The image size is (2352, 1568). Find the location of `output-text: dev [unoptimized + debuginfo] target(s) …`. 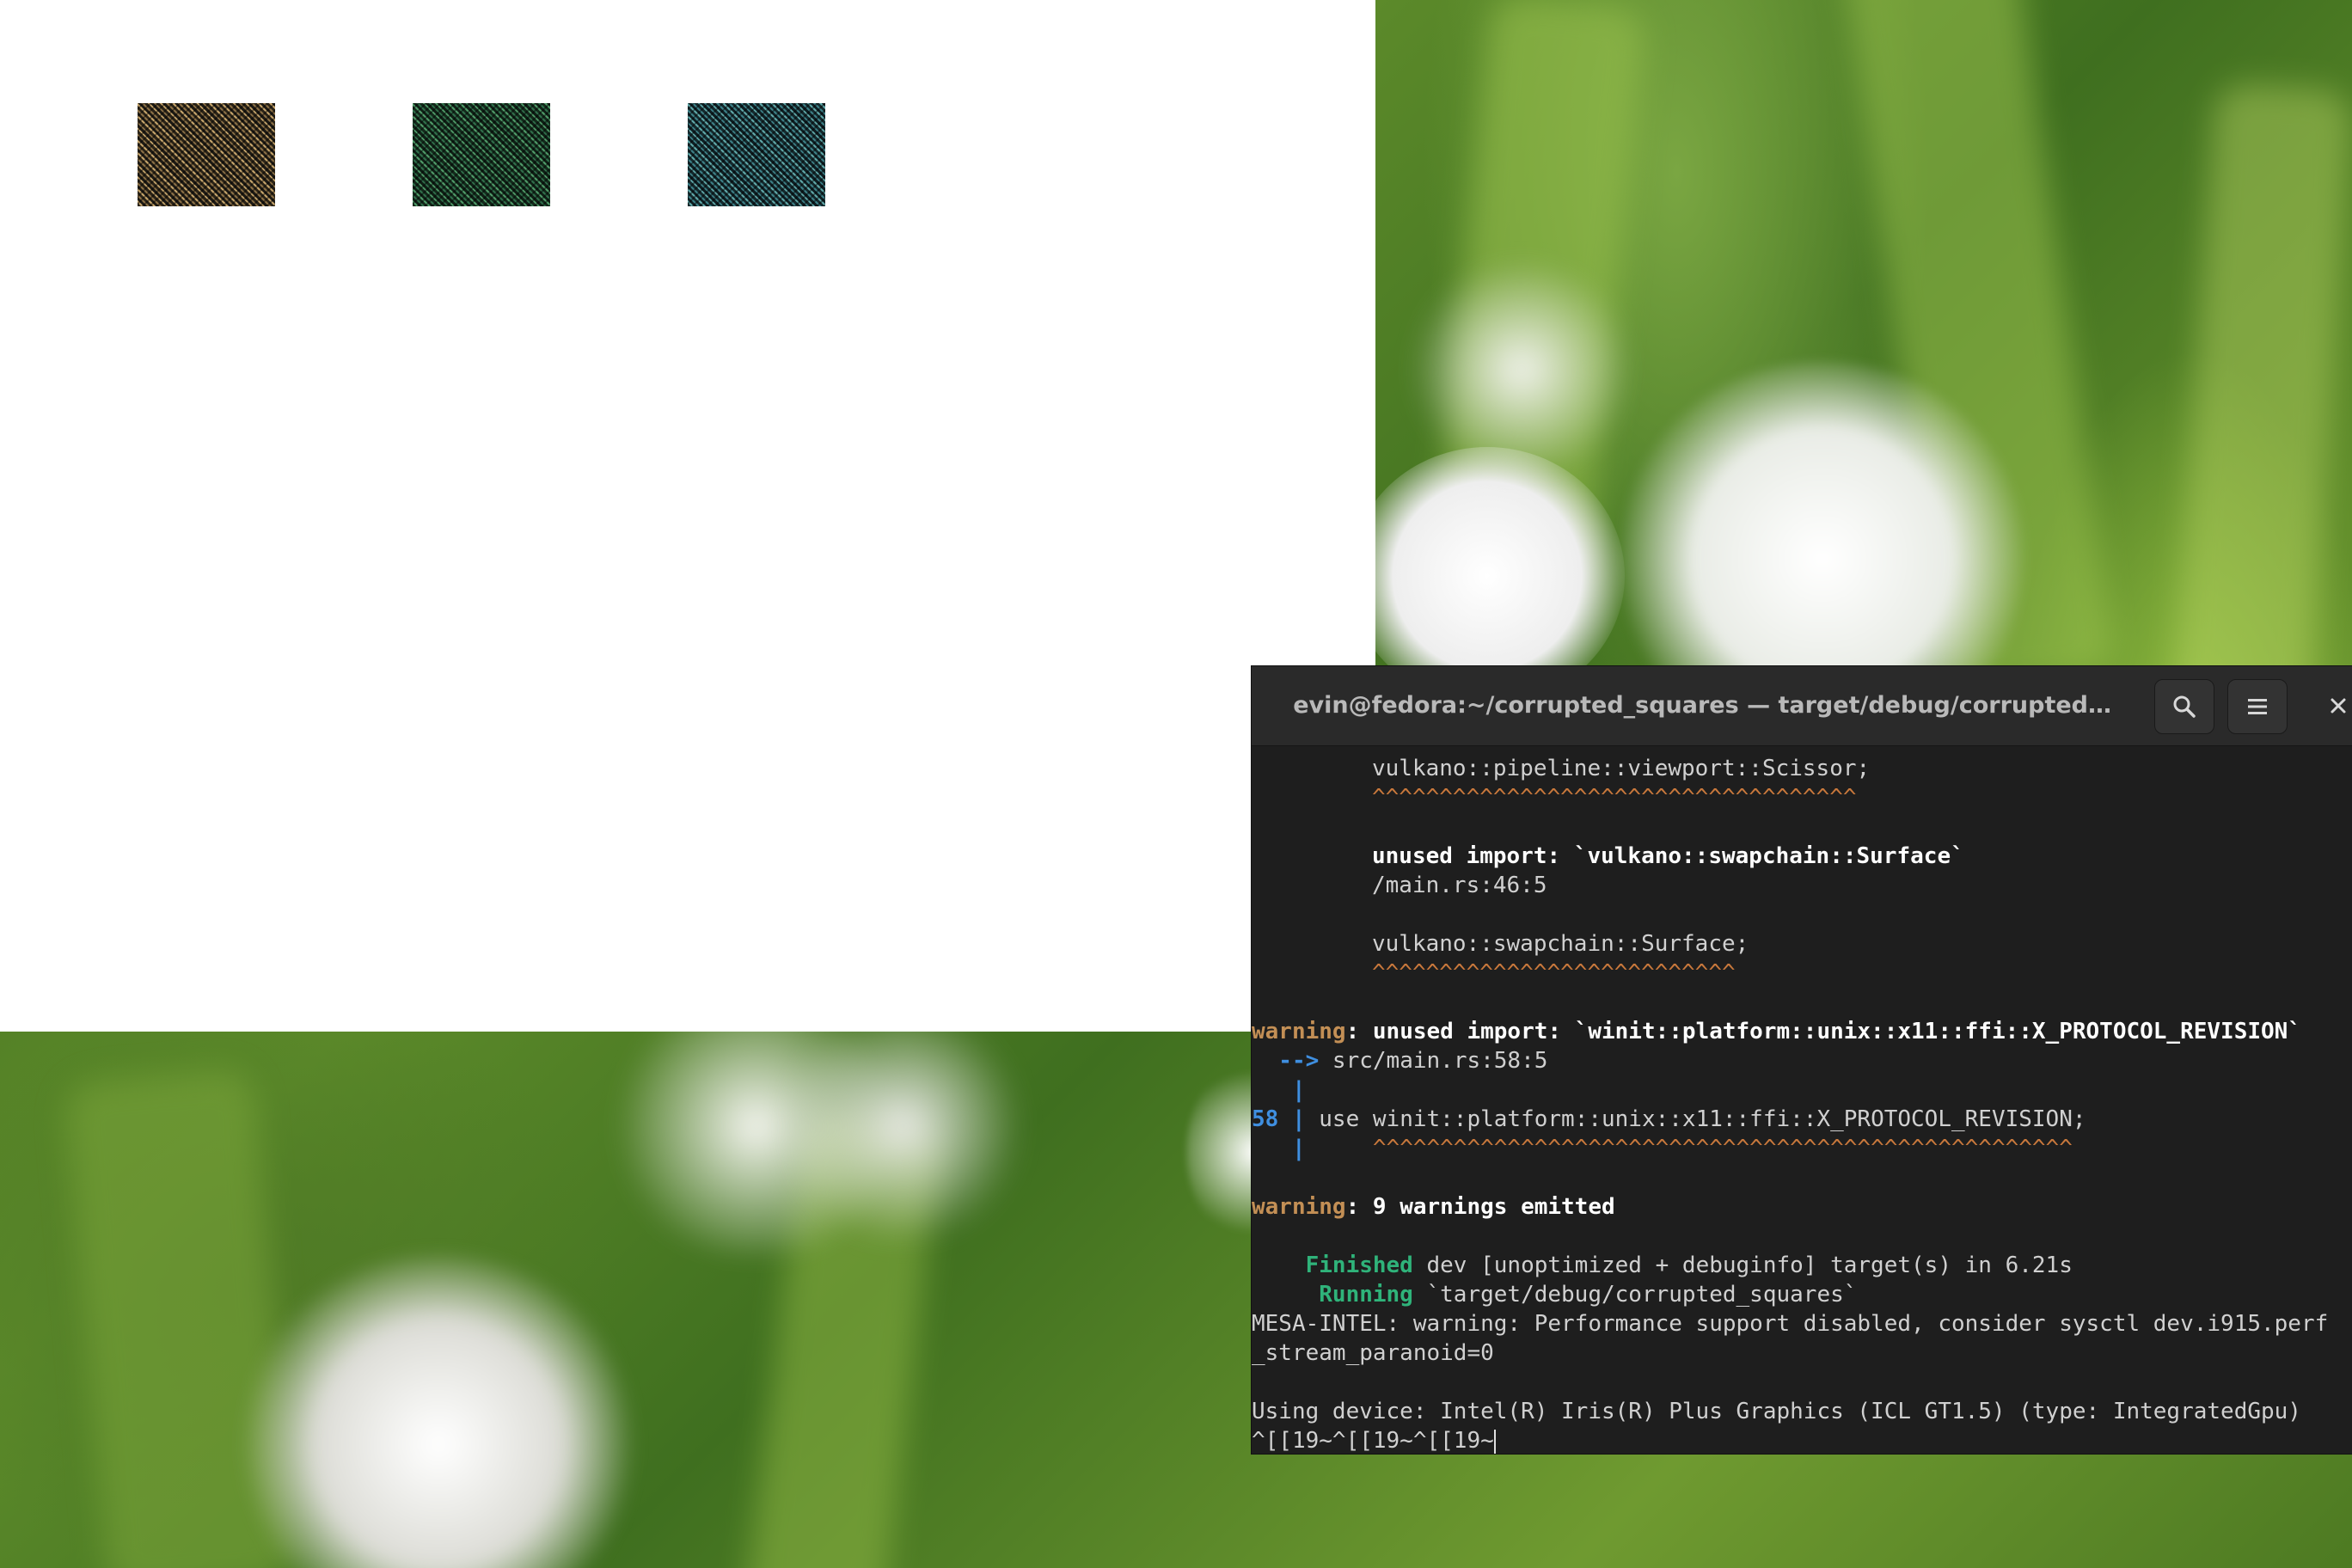

output-text: dev [unoptimized + debuginfo] target(s) … is located at coordinates (1742, 1265).